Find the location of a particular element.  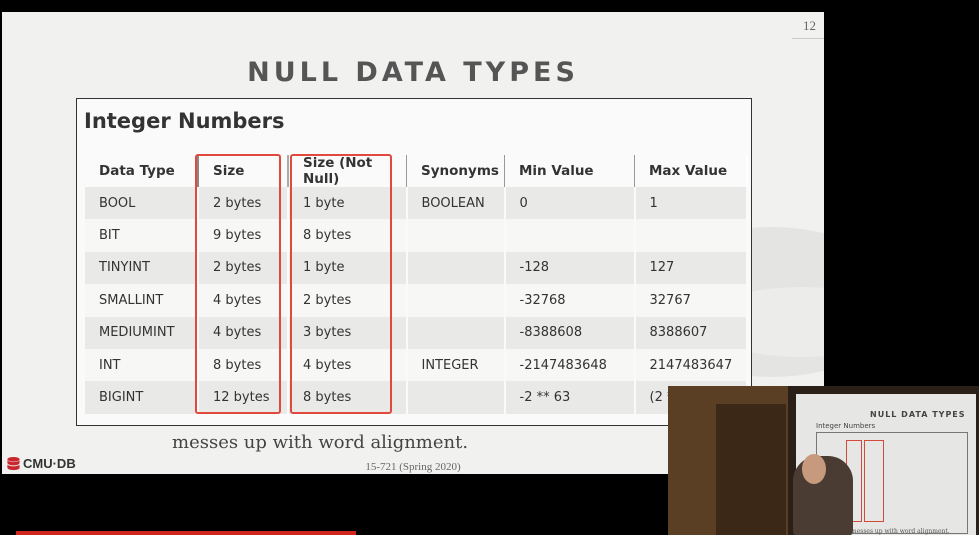

table-cell: 8388607 is located at coordinates (691, 332).